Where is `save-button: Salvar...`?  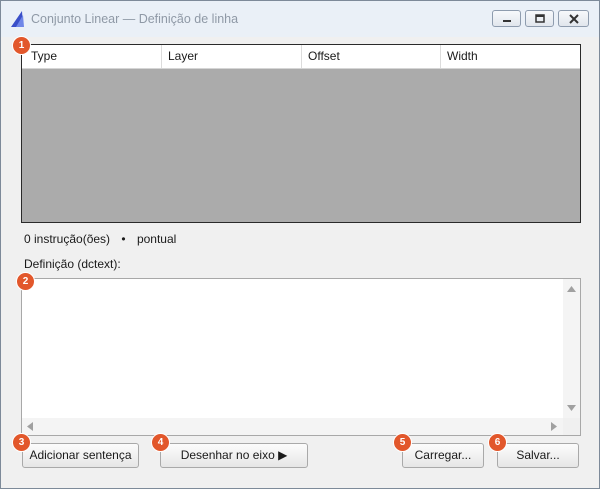
save-button: Salvar... is located at coordinates (538, 455).